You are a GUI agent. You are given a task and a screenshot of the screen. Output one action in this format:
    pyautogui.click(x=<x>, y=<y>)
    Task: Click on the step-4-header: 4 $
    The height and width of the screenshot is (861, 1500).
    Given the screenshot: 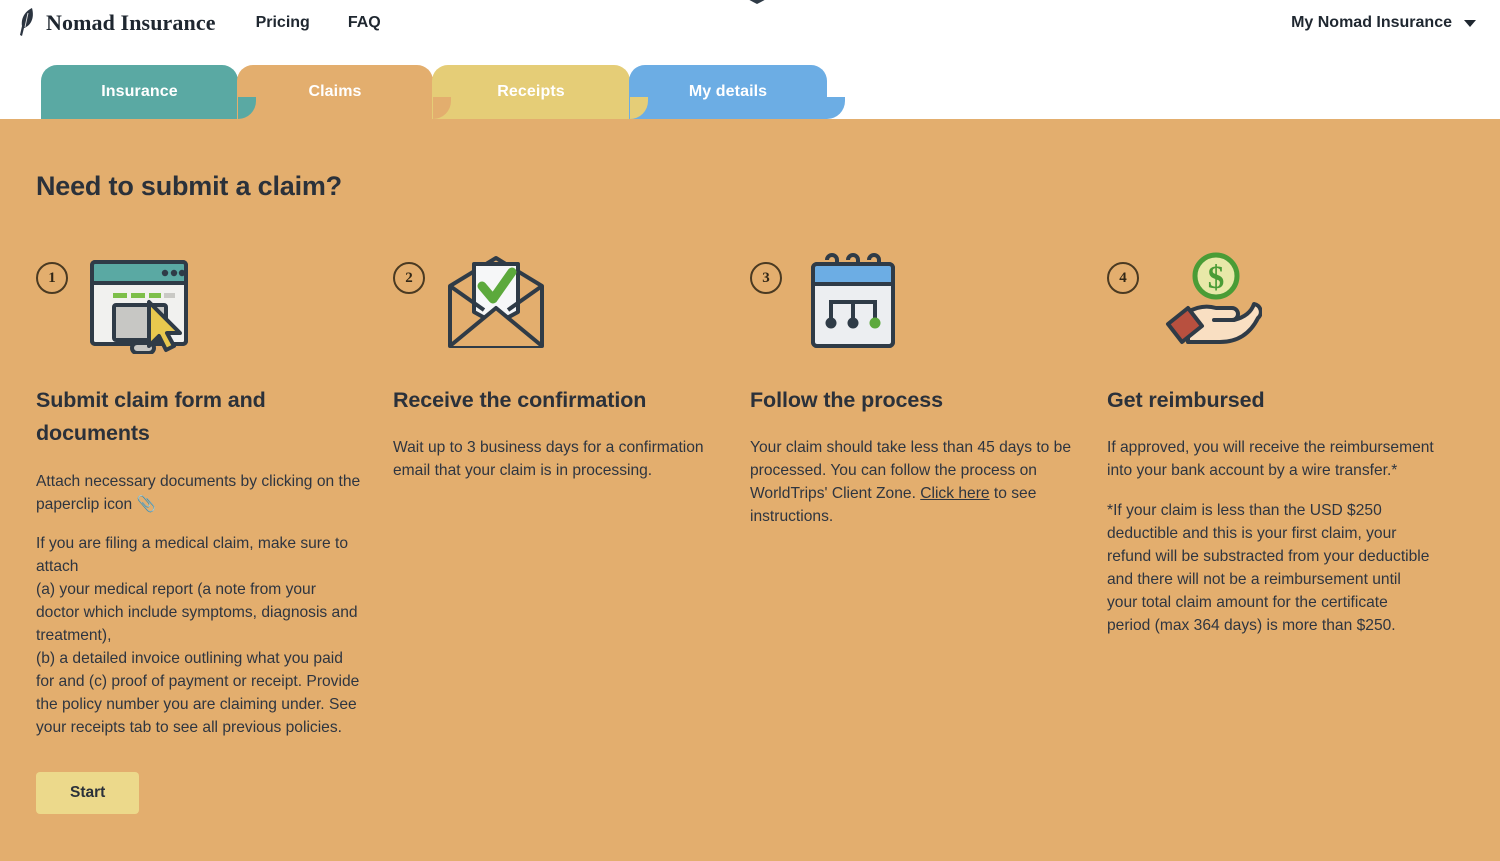 What is the action you would take?
    pyautogui.click(x=1270, y=305)
    